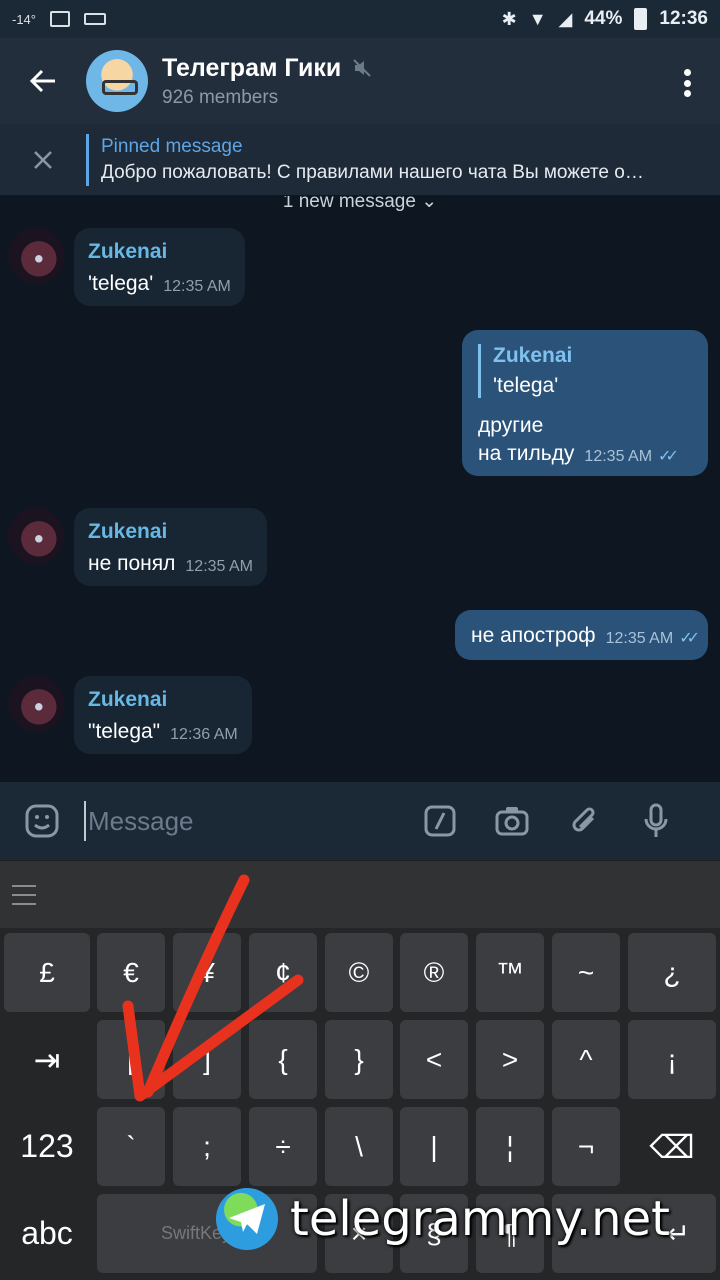  What do you see at coordinates (132, 563) in the screenshot?
I see `message-text: не понял` at bounding box center [132, 563].